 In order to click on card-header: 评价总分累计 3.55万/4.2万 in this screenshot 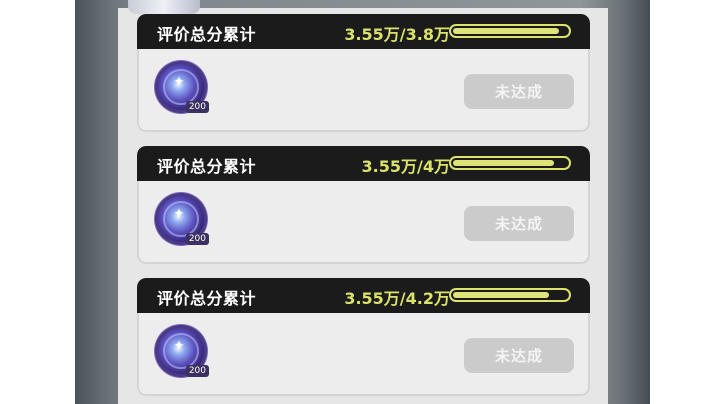, I will do `click(363, 295)`.